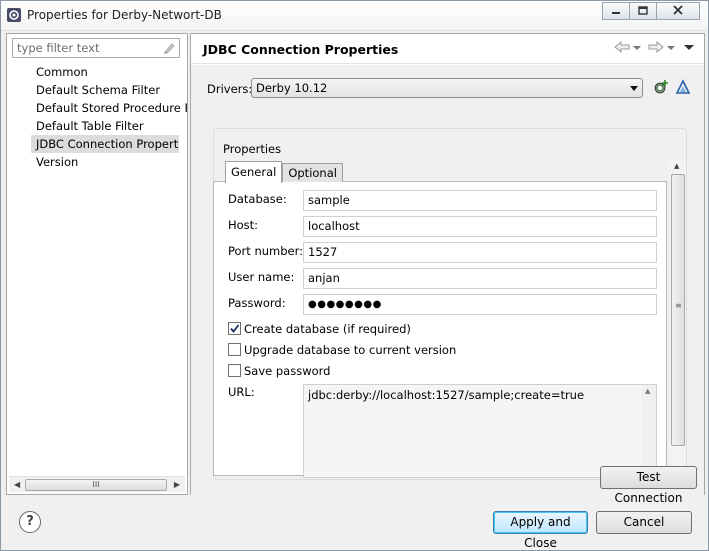 The image size is (709, 551). I want to click on port-number-label: Port number:, so click(266, 251).